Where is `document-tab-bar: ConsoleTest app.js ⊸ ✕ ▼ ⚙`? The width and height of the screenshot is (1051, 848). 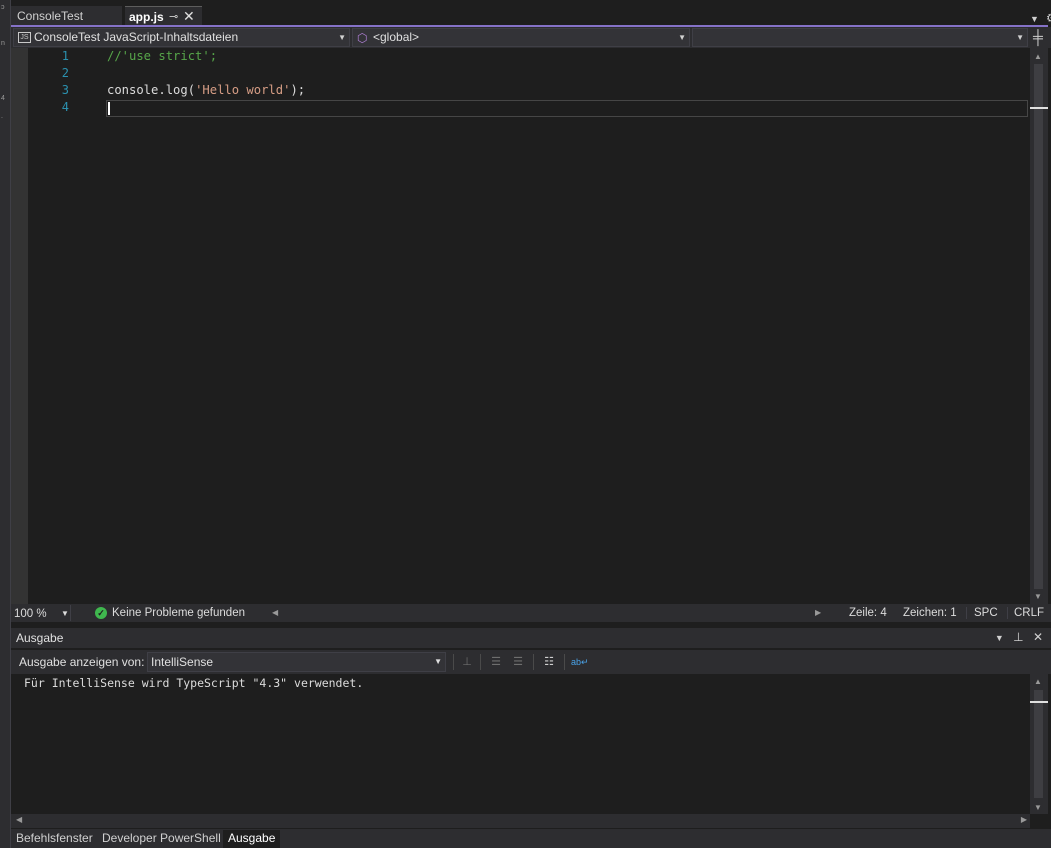
document-tab-bar: ConsoleTest app.js ⊸ ✕ ▼ ⚙ is located at coordinates (531, 16).